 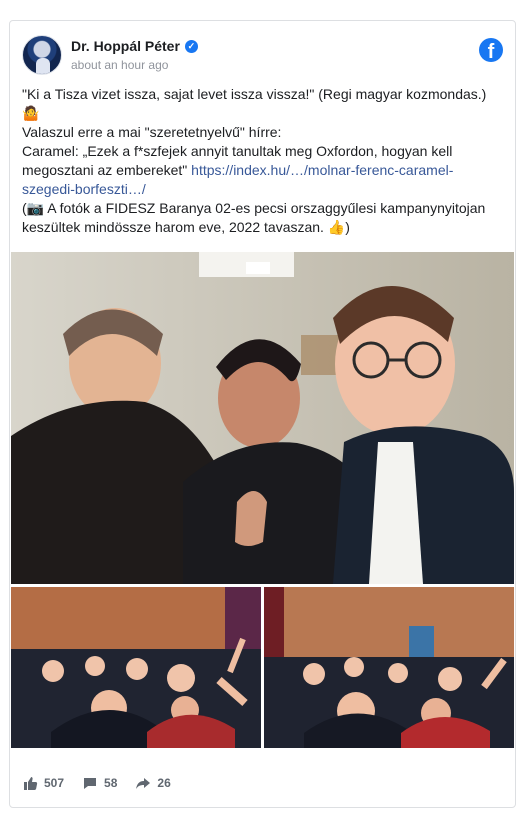 I want to click on crowd-photo-right, so click(x=389, y=667).